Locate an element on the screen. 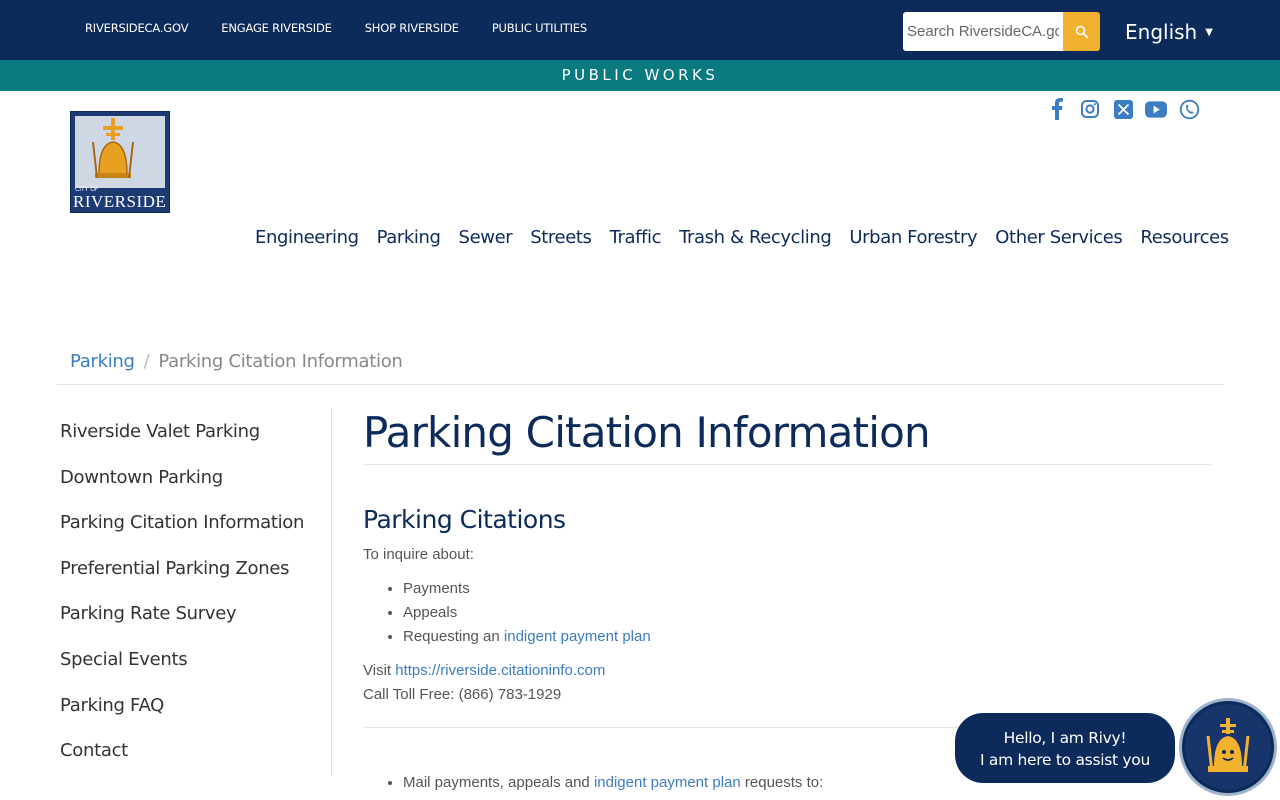  link-public-utilities: PUBLIC UTILITIES is located at coordinates (539, 28).